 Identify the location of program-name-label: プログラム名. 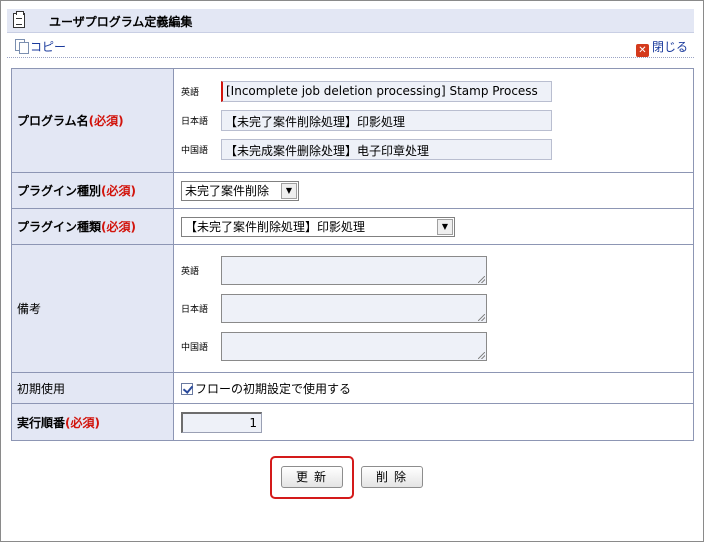
(53, 121).